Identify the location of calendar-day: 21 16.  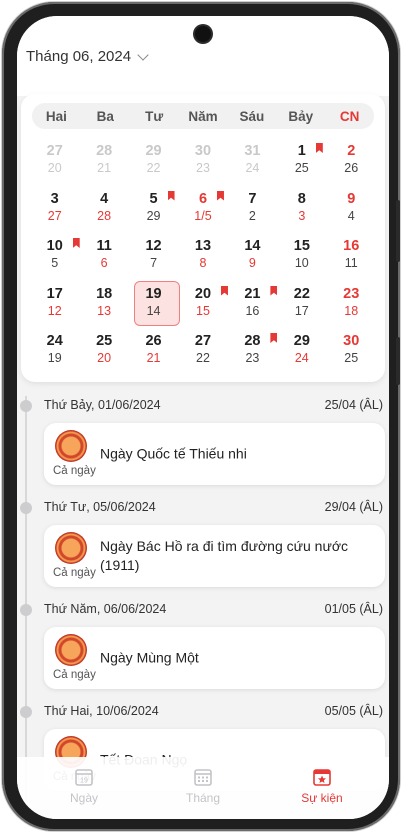
(253, 307).